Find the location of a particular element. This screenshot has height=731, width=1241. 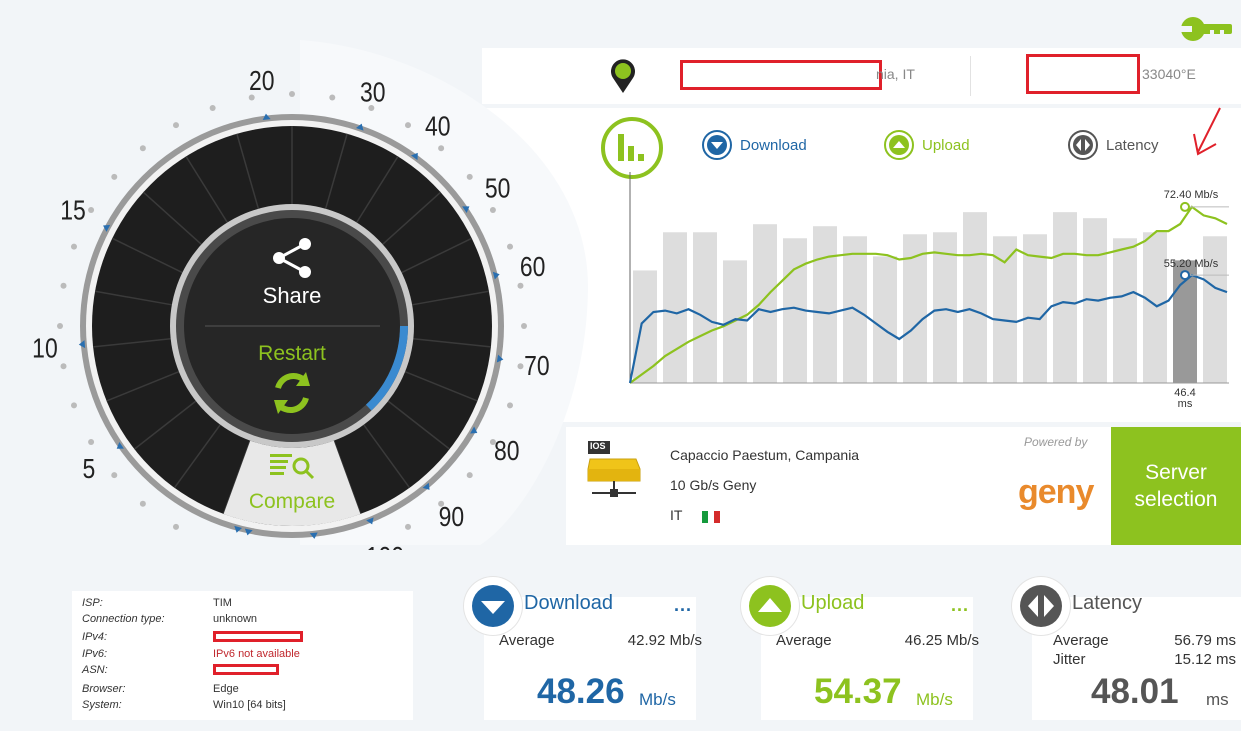

legend-latency: Latency is located at coordinates (1113, 145).